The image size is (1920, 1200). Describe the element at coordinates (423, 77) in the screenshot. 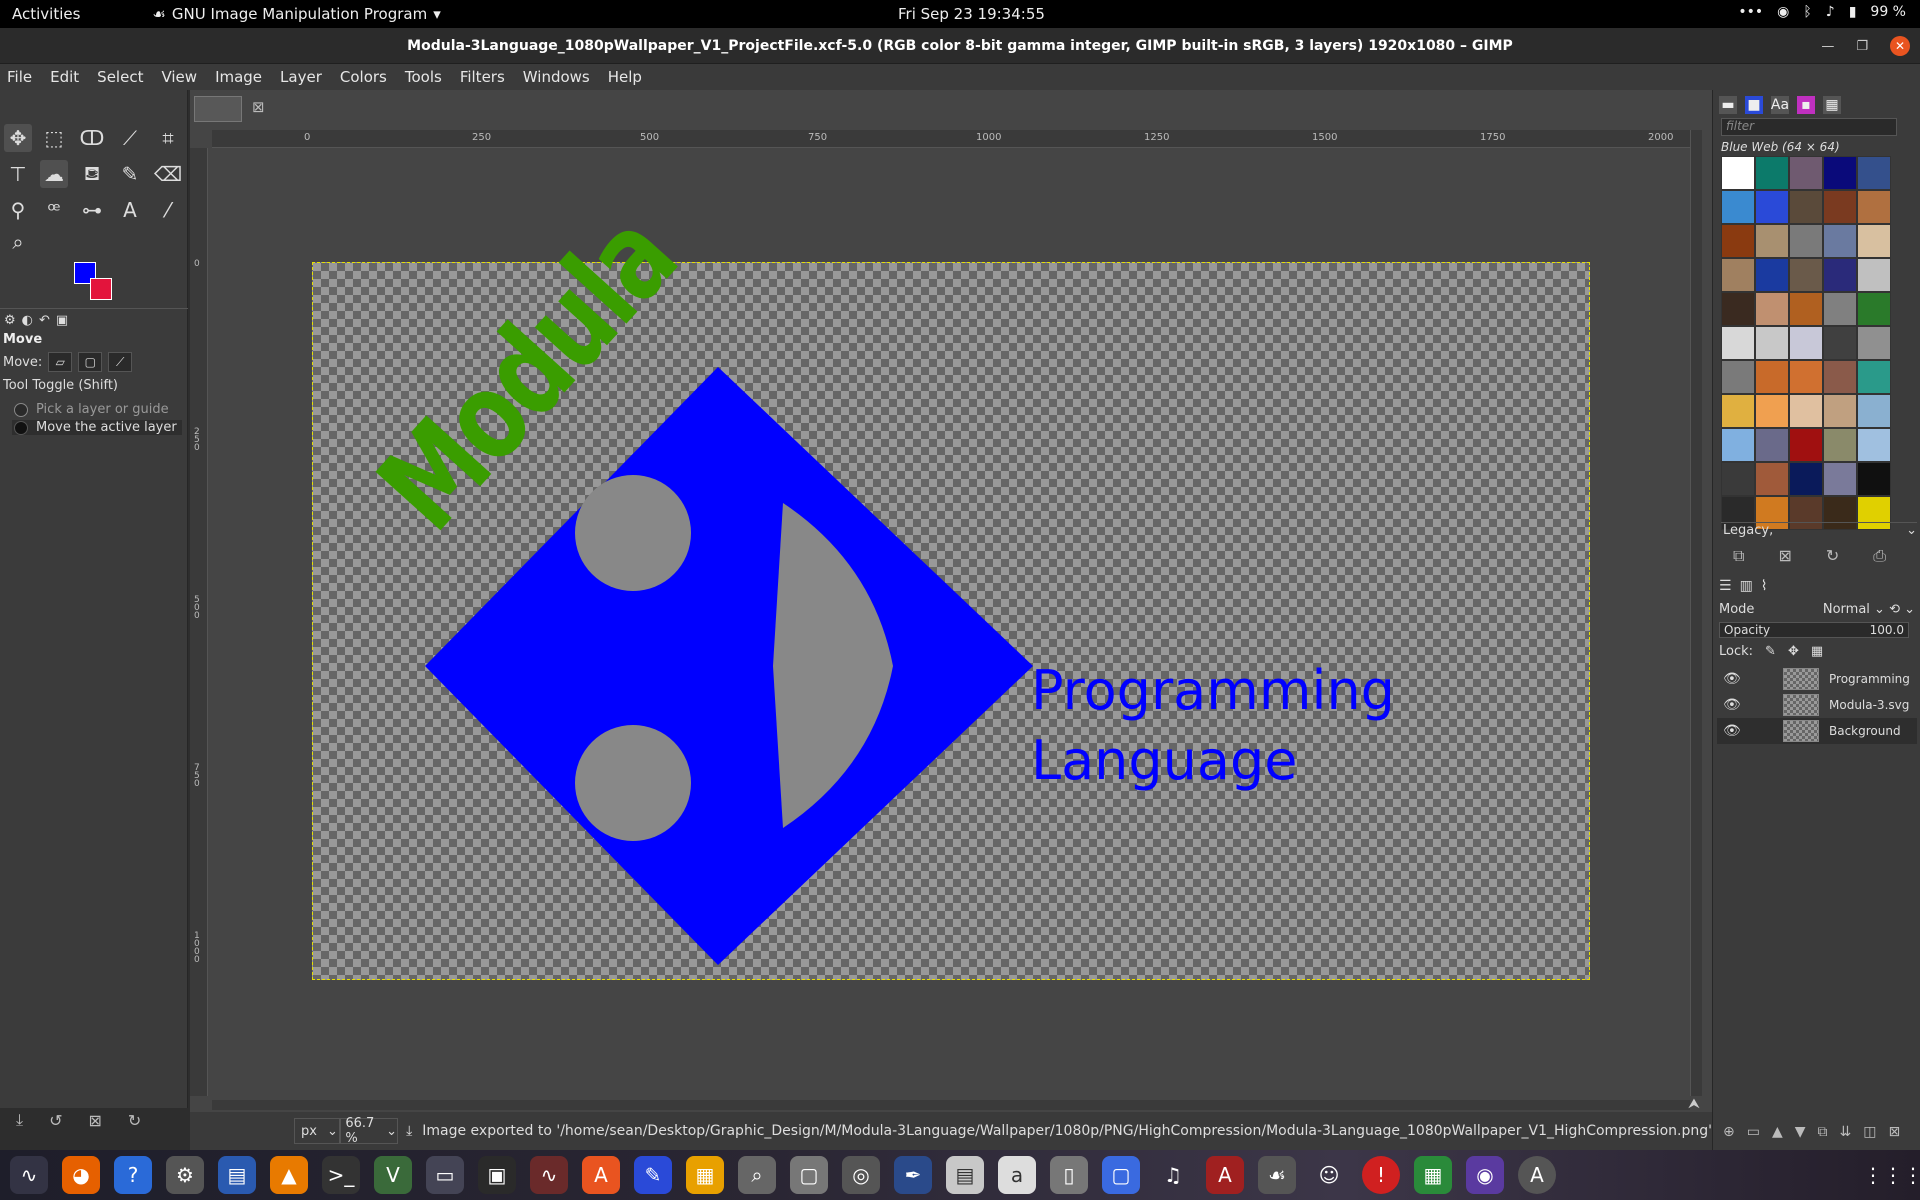

I see `menu-tools: Tools` at that location.